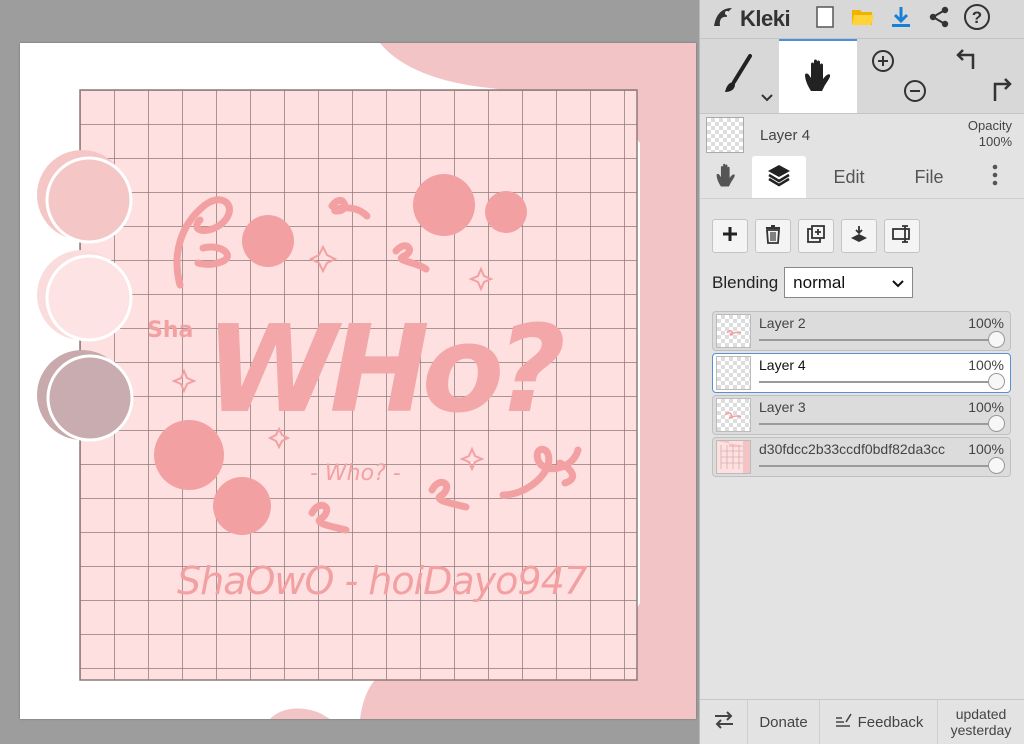 This screenshot has width=1024, height=744. I want to click on zoom-in-icon, so click(883, 63).